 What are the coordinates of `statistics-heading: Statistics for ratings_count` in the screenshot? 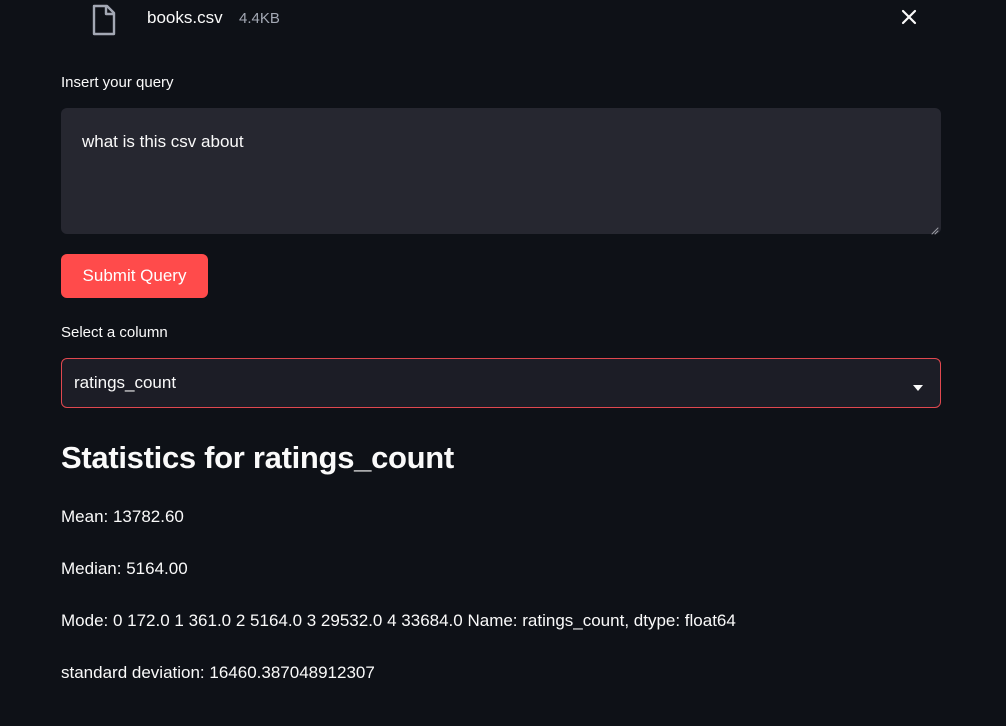 It's located at (257, 457).